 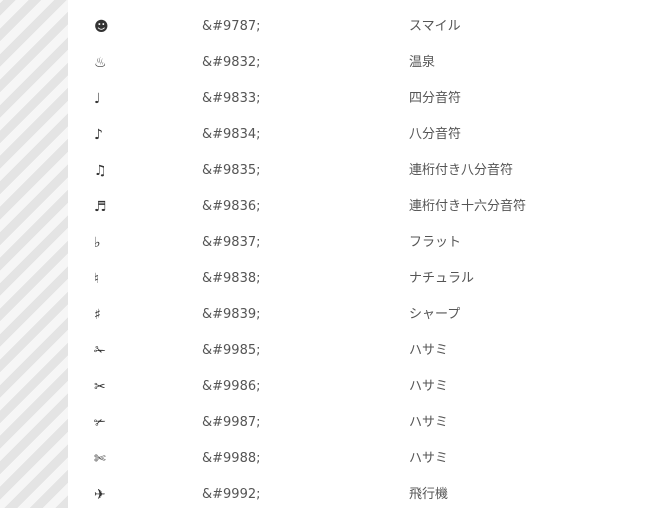 I want to click on character-name: ナチュラル, so click(x=442, y=278).